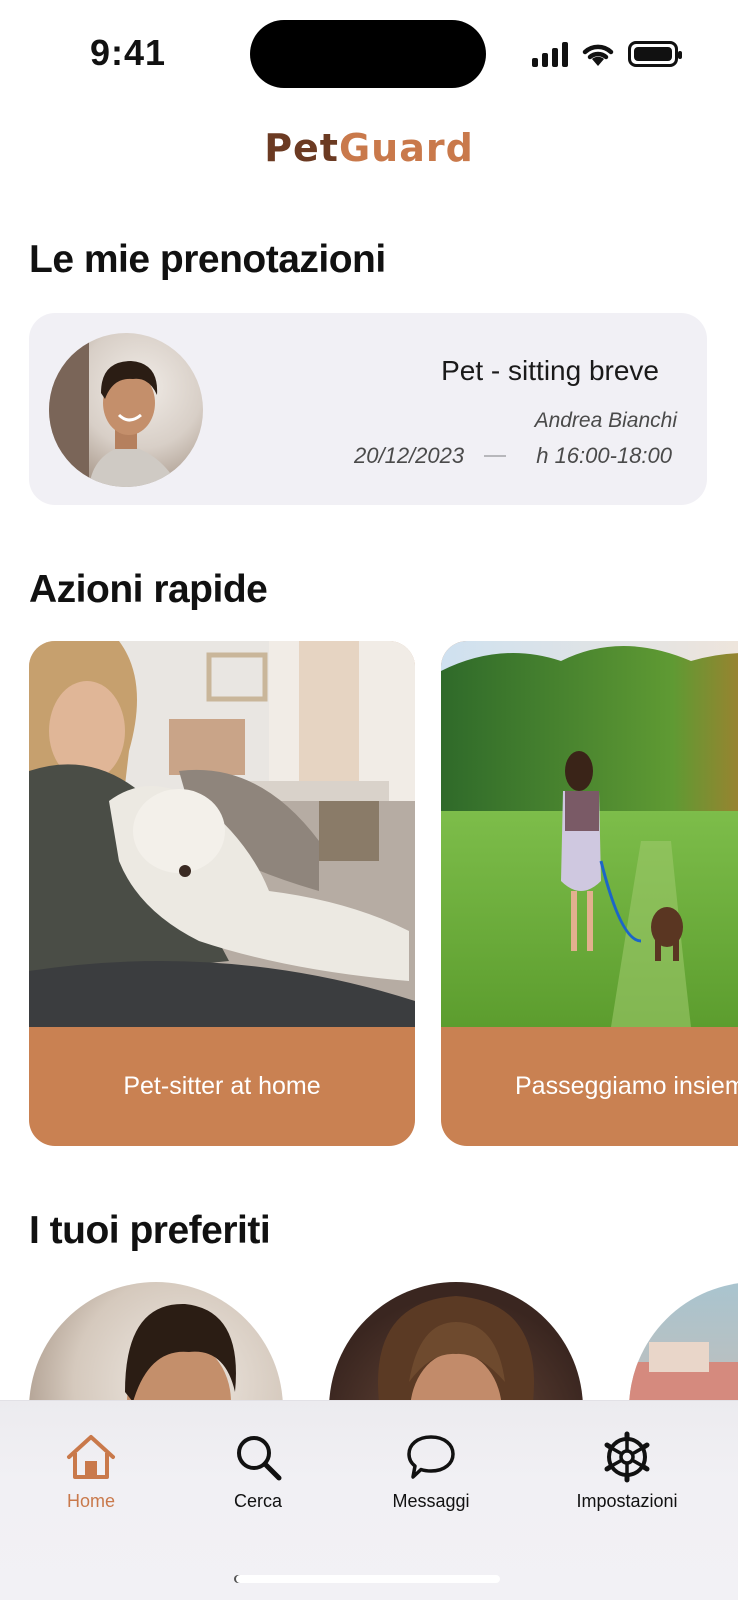 This screenshot has width=738, height=1600. What do you see at coordinates (495, 456) in the screenshot?
I see `date-time-separator` at bounding box center [495, 456].